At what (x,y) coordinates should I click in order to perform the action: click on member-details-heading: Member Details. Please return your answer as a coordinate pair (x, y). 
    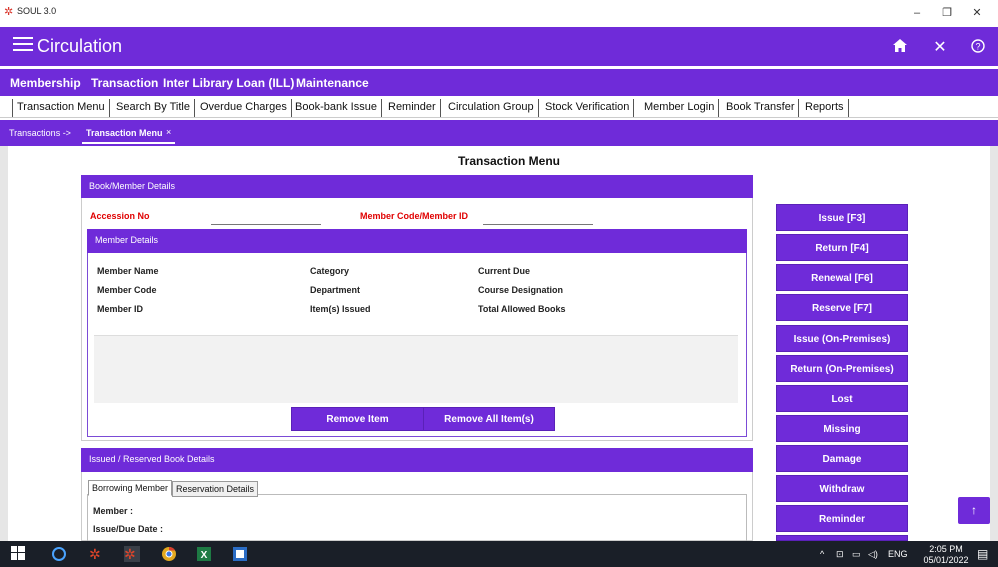
    Looking at the image, I should click on (417, 241).